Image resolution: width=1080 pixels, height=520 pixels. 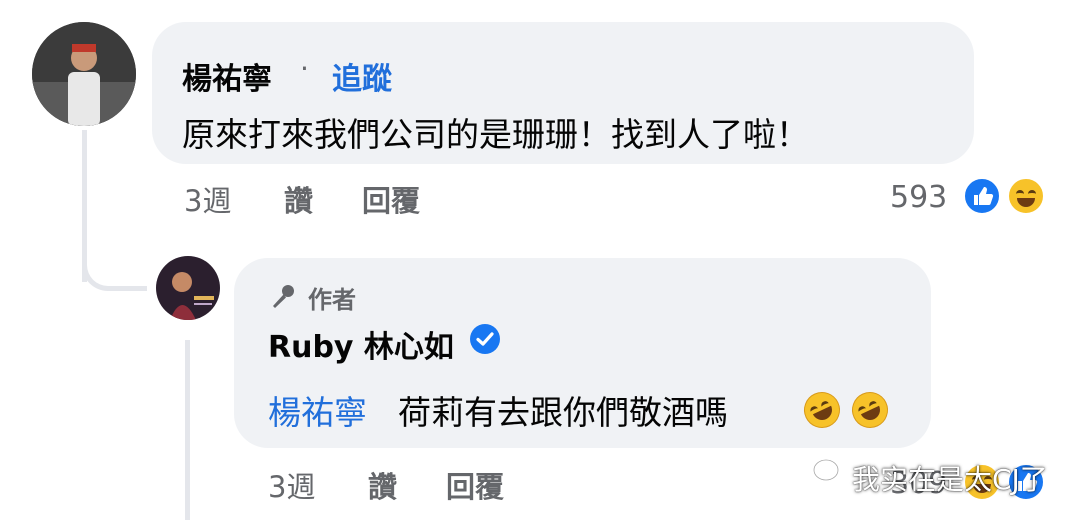 I want to click on reply-like-button: 讚, so click(x=382, y=485).